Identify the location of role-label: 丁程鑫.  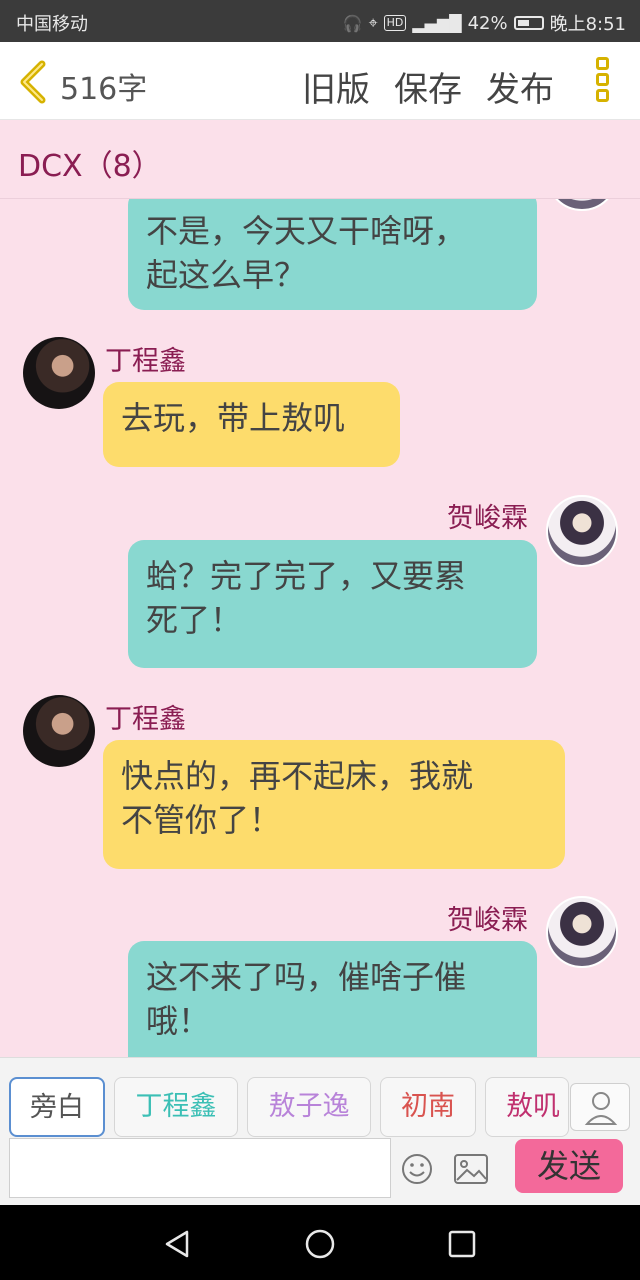
(176, 1106).